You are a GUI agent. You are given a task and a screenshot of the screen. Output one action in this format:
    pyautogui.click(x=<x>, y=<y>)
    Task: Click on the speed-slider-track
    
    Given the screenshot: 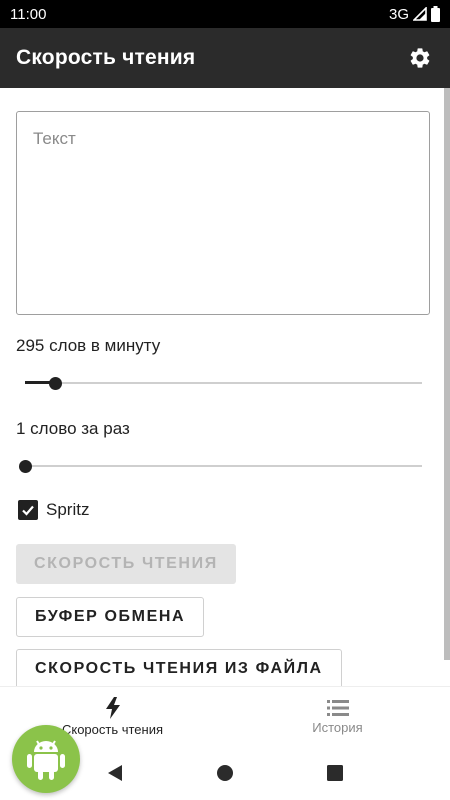 What is the action you would take?
    pyautogui.click(x=223, y=383)
    